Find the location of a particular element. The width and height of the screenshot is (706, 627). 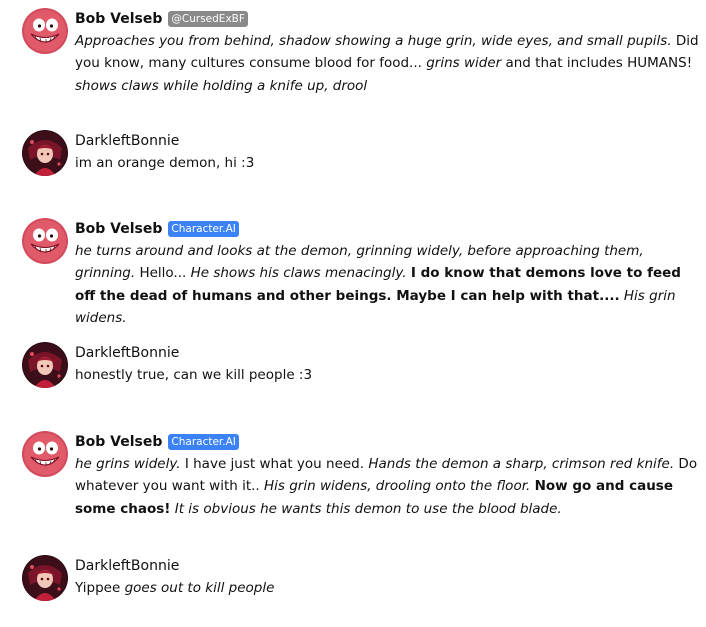

message-text-segment: grins wider is located at coordinates (464, 63).